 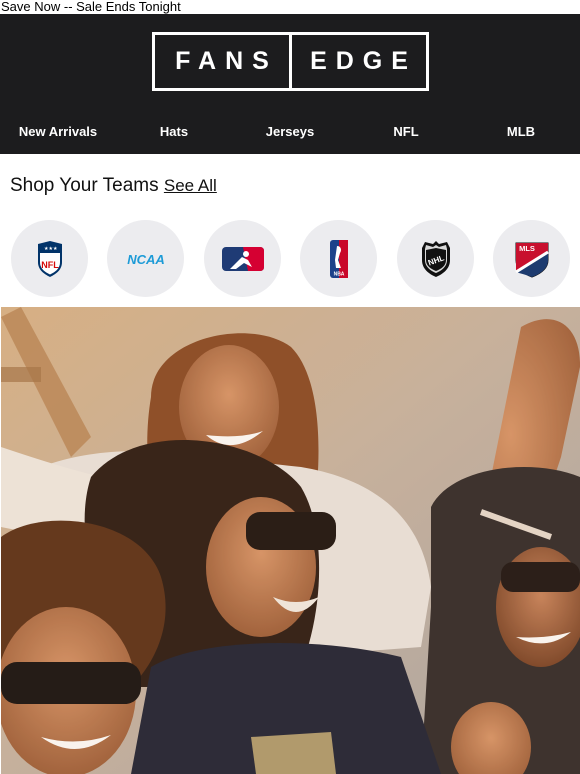 I want to click on ncaa-logo-text: NCAA, so click(x=146, y=259).